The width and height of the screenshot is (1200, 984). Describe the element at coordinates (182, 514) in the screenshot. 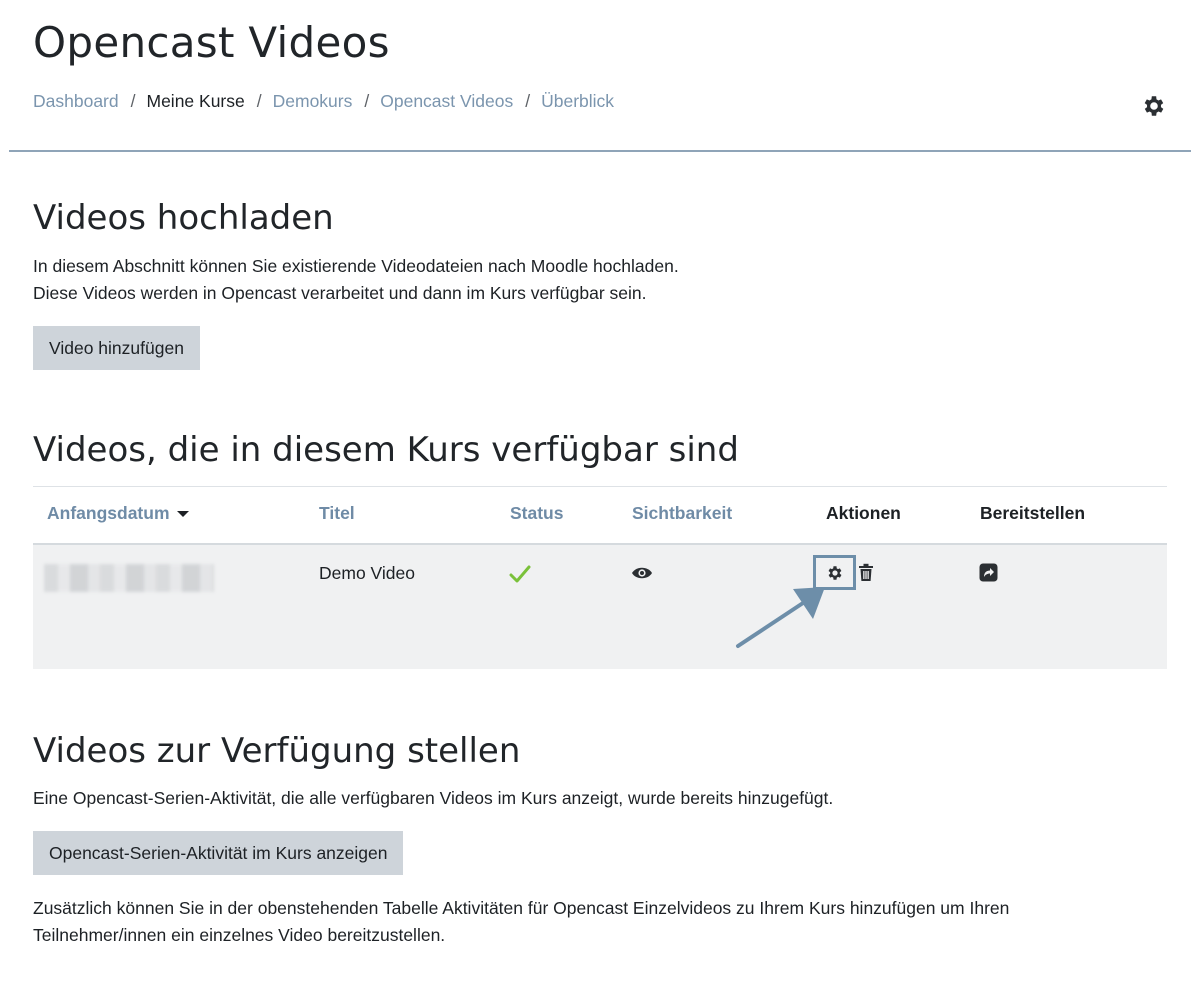

I see `sort-desc-icon` at that location.